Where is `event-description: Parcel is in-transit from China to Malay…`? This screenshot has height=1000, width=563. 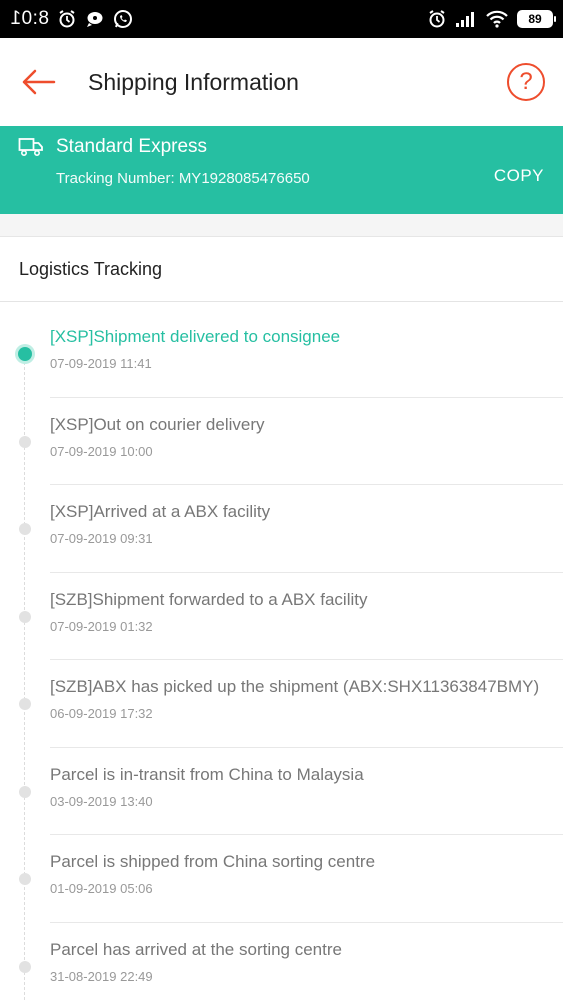
event-description: Parcel is in-transit from China to Malay… is located at coordinates (207, 774).